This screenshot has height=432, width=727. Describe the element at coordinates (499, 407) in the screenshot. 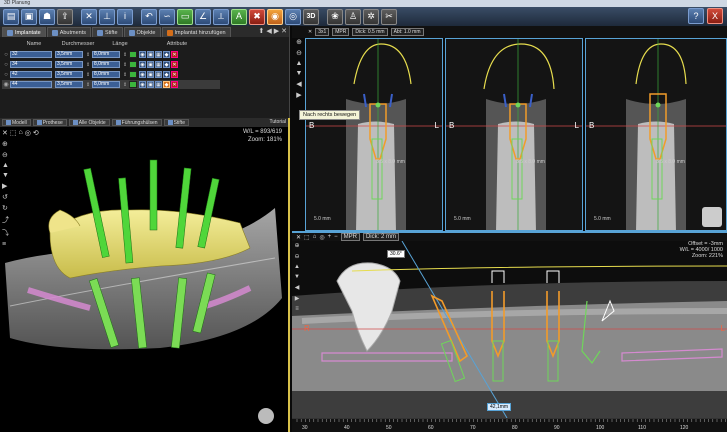

I see `length-label: 42,1mm` at that location.